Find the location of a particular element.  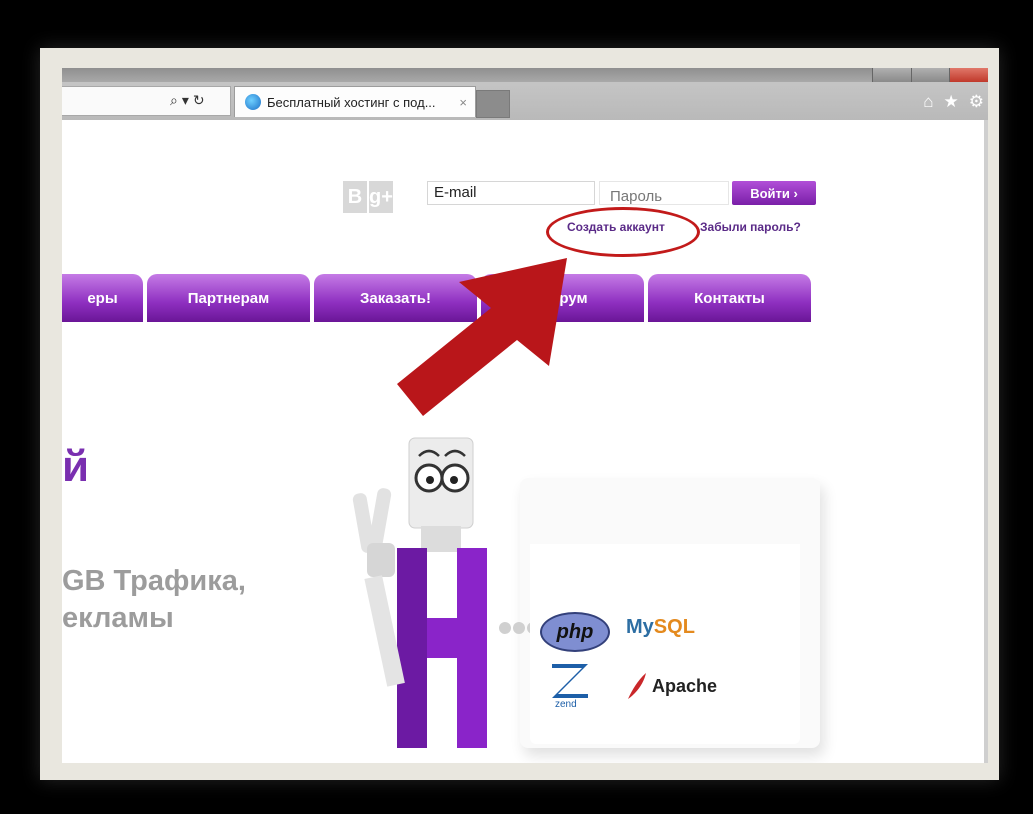

address-tools: ⌕ ▾ ↻ is located at coordinates (187, 100).